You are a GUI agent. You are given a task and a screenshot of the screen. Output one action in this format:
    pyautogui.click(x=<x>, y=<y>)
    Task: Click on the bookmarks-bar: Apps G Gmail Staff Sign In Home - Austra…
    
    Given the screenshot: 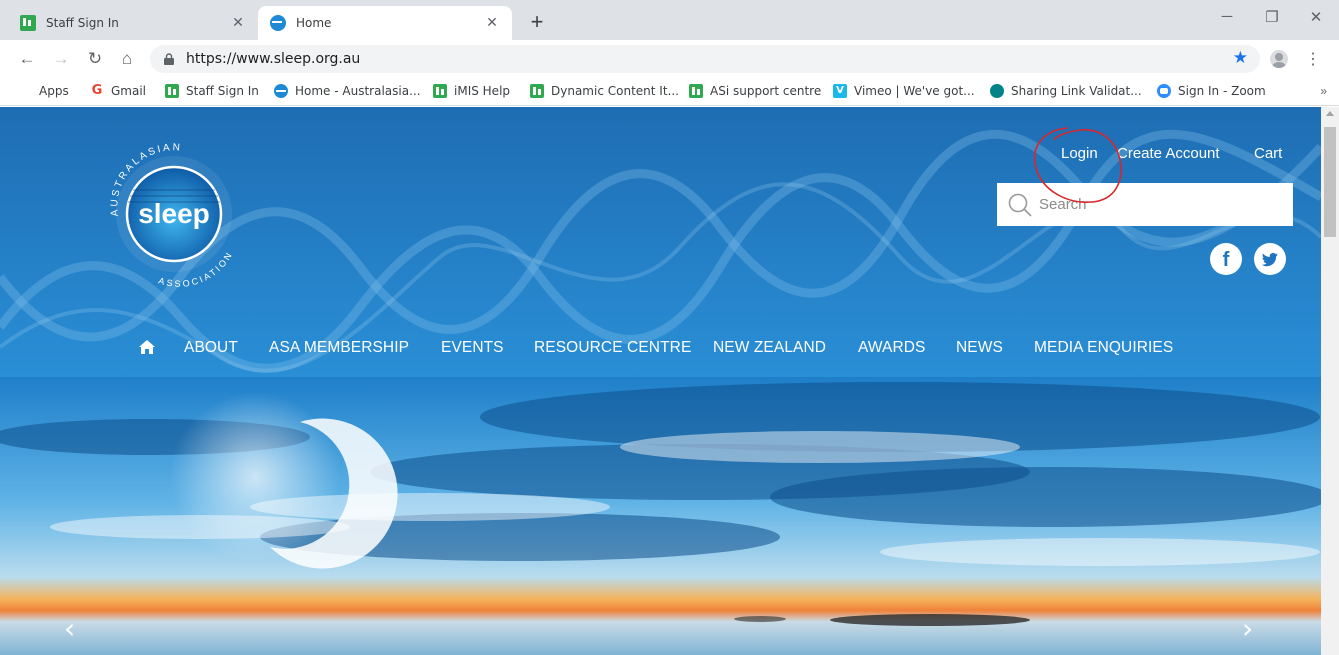 What is the action you would take?
    pyautogui.click(x=669, y=92)
    